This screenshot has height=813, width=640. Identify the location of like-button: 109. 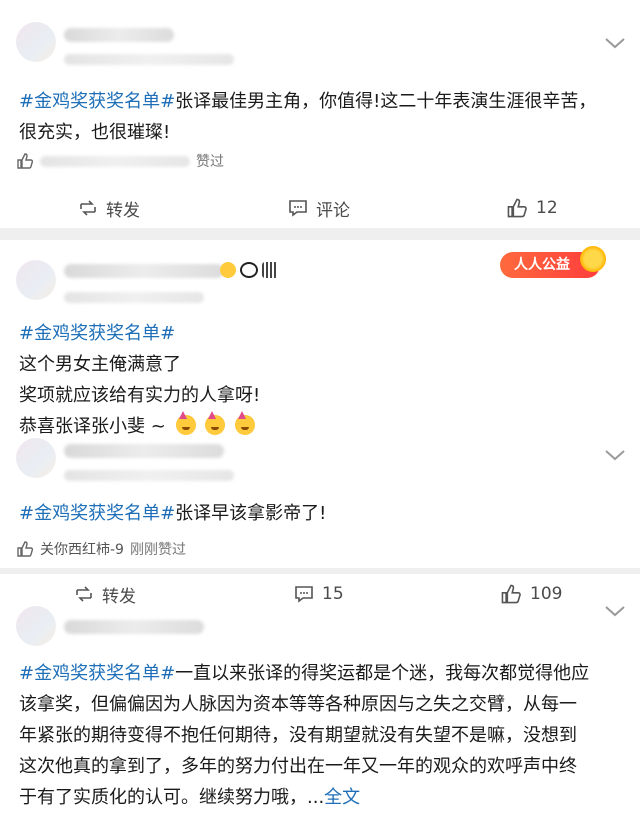
(531, 594).